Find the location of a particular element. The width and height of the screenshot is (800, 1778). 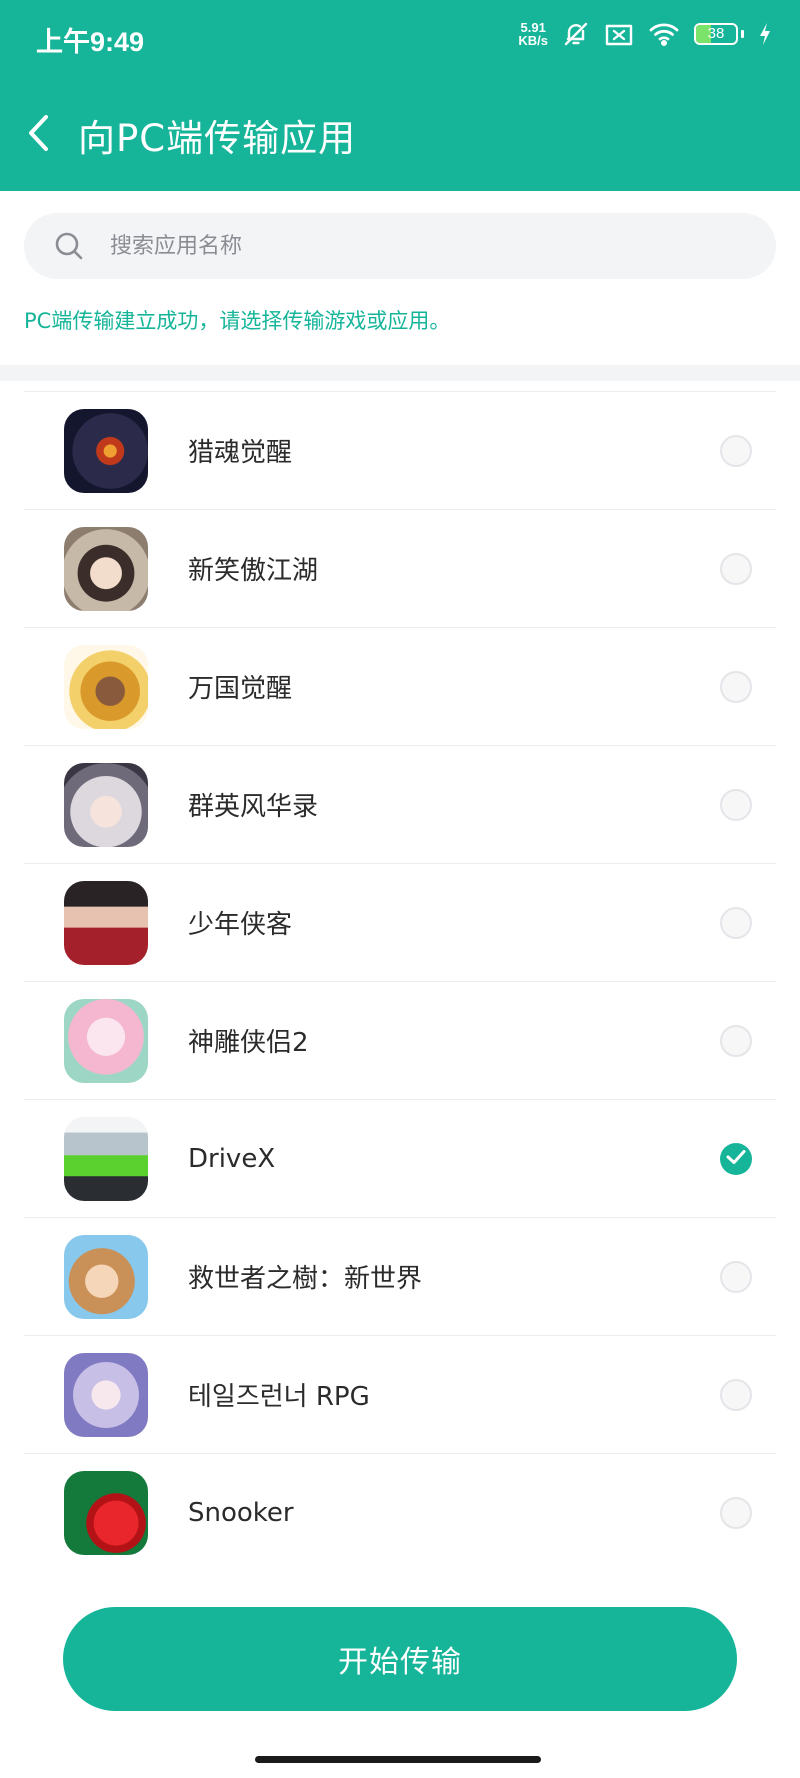

app-icon-xiaoao is located at coordinates (106, 568).